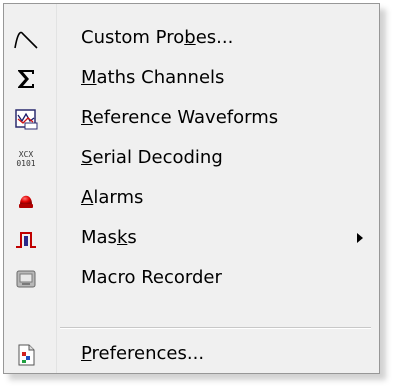 This screenshot has width=394, height=388. I want to click on submenu-arrow-icon, so click(360, 238).